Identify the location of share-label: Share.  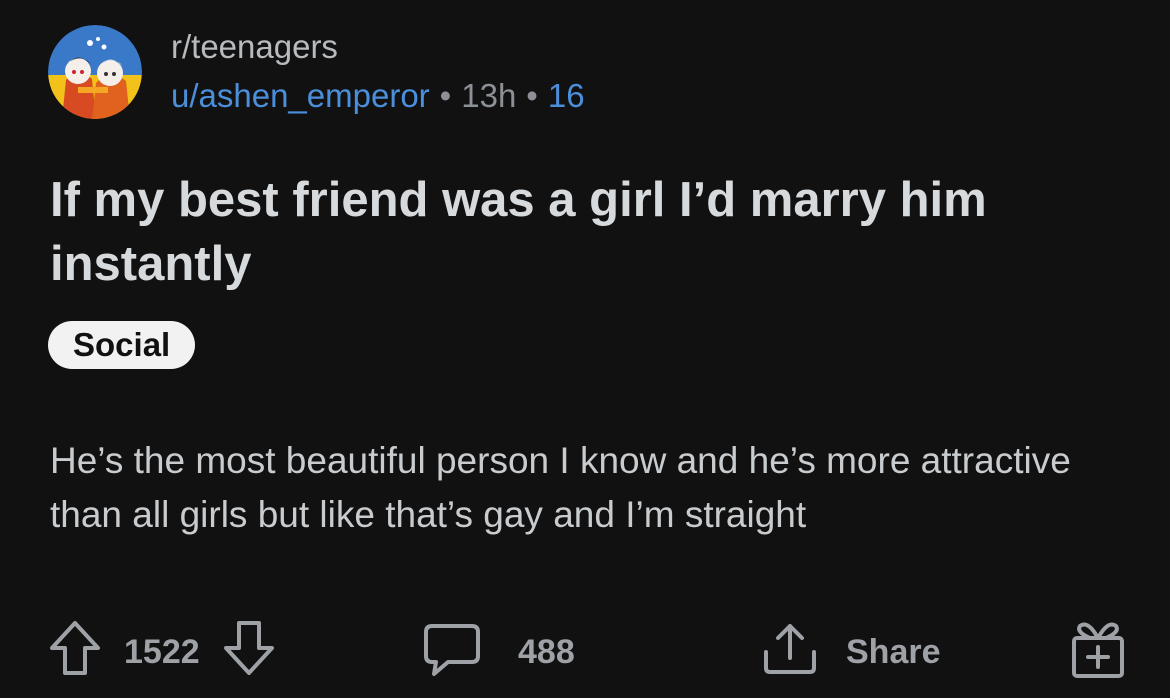
(893, 651).